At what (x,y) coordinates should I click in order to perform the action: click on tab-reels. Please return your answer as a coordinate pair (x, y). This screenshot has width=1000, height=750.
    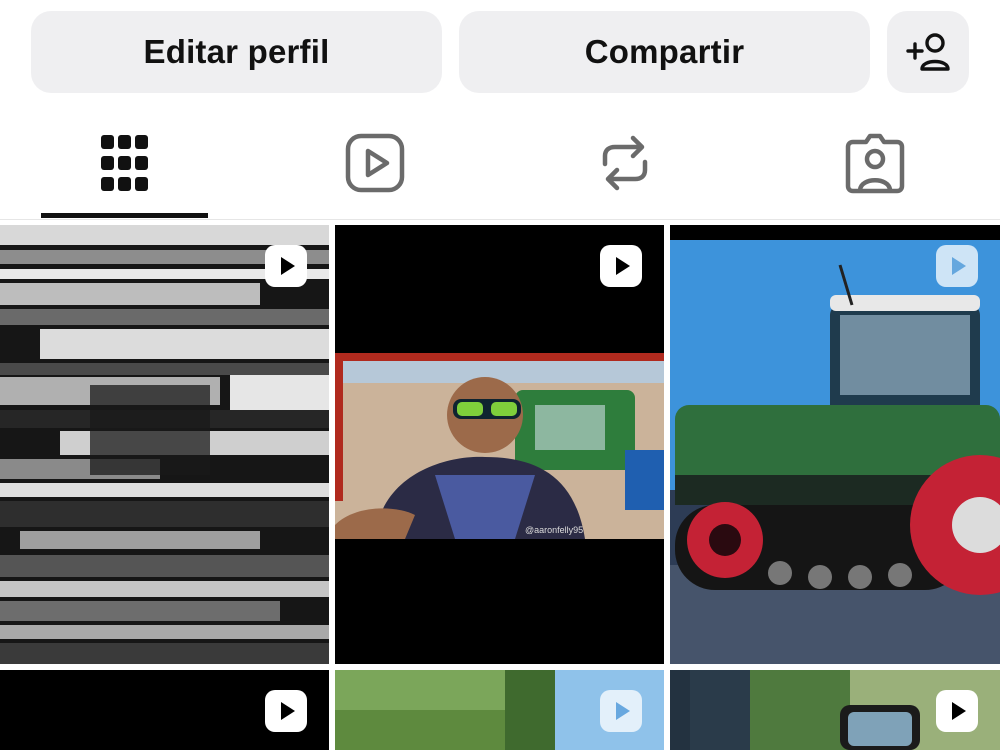
    Looking at the image, I should click on (375, 163).